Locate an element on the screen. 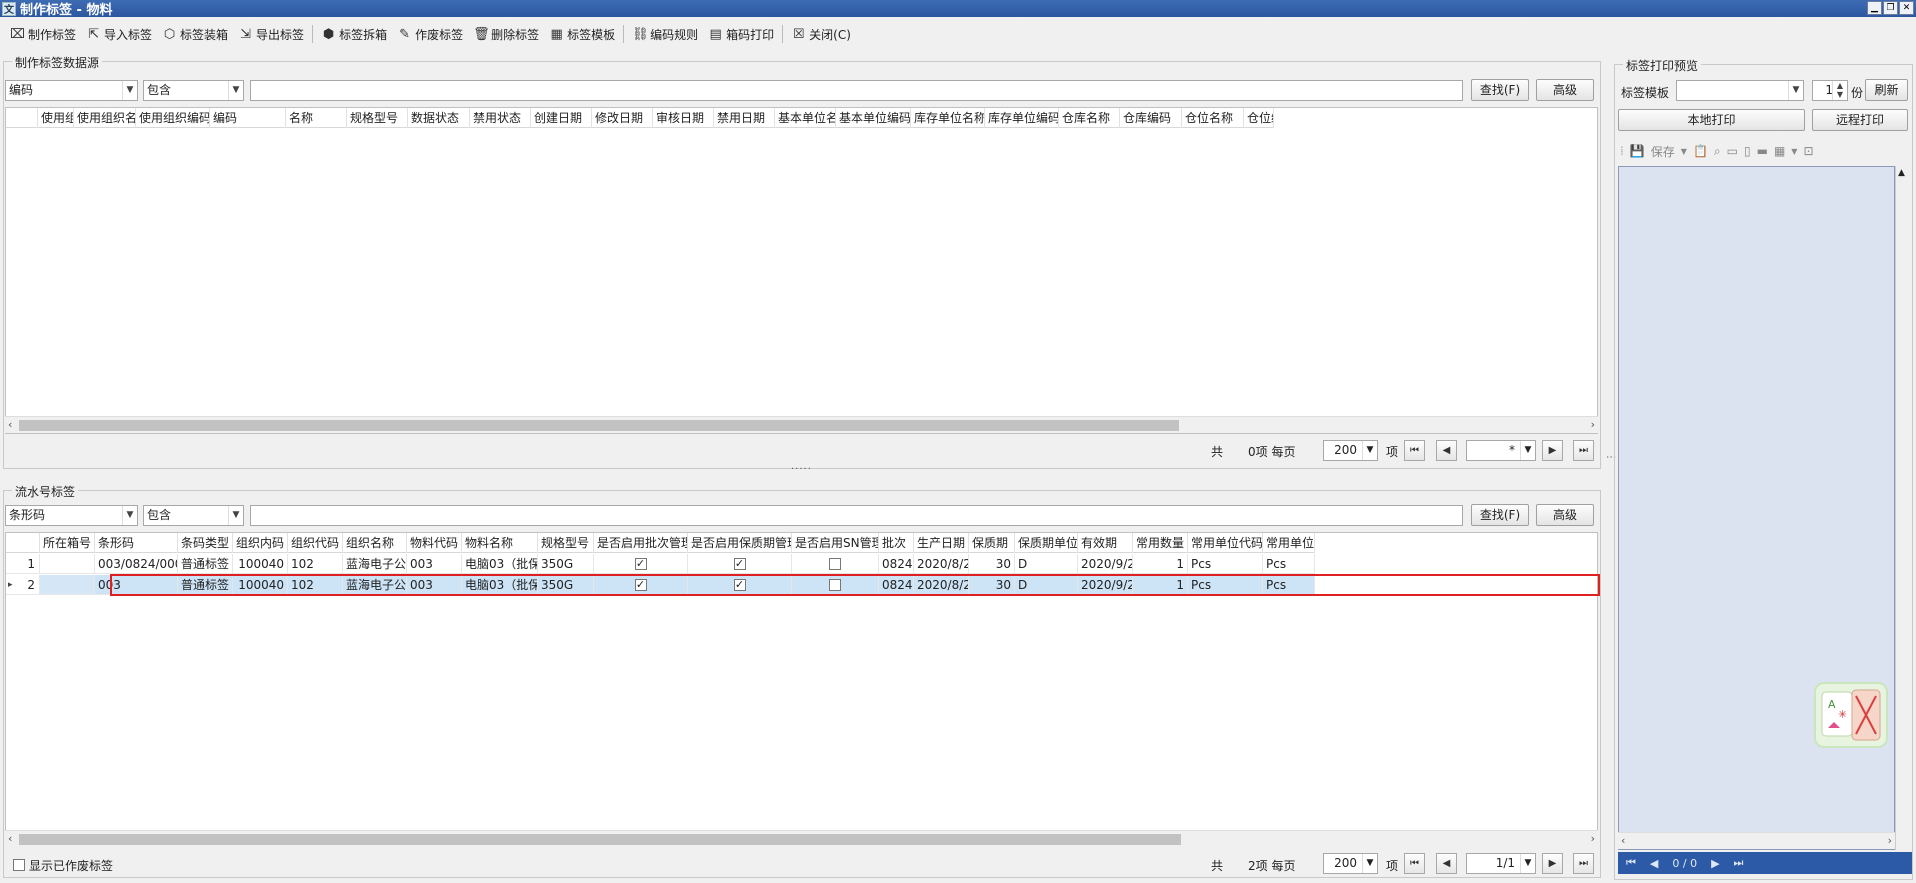  toolbar-button-8: ▦ 标签模板 is located at coordinates (582, 34).